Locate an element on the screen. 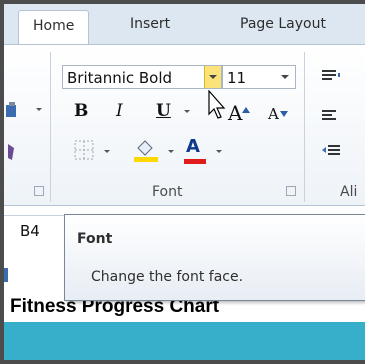 The height and width of the screenshot is (364, 365). shrink-font-button: A is located at coordinates (273, 114).